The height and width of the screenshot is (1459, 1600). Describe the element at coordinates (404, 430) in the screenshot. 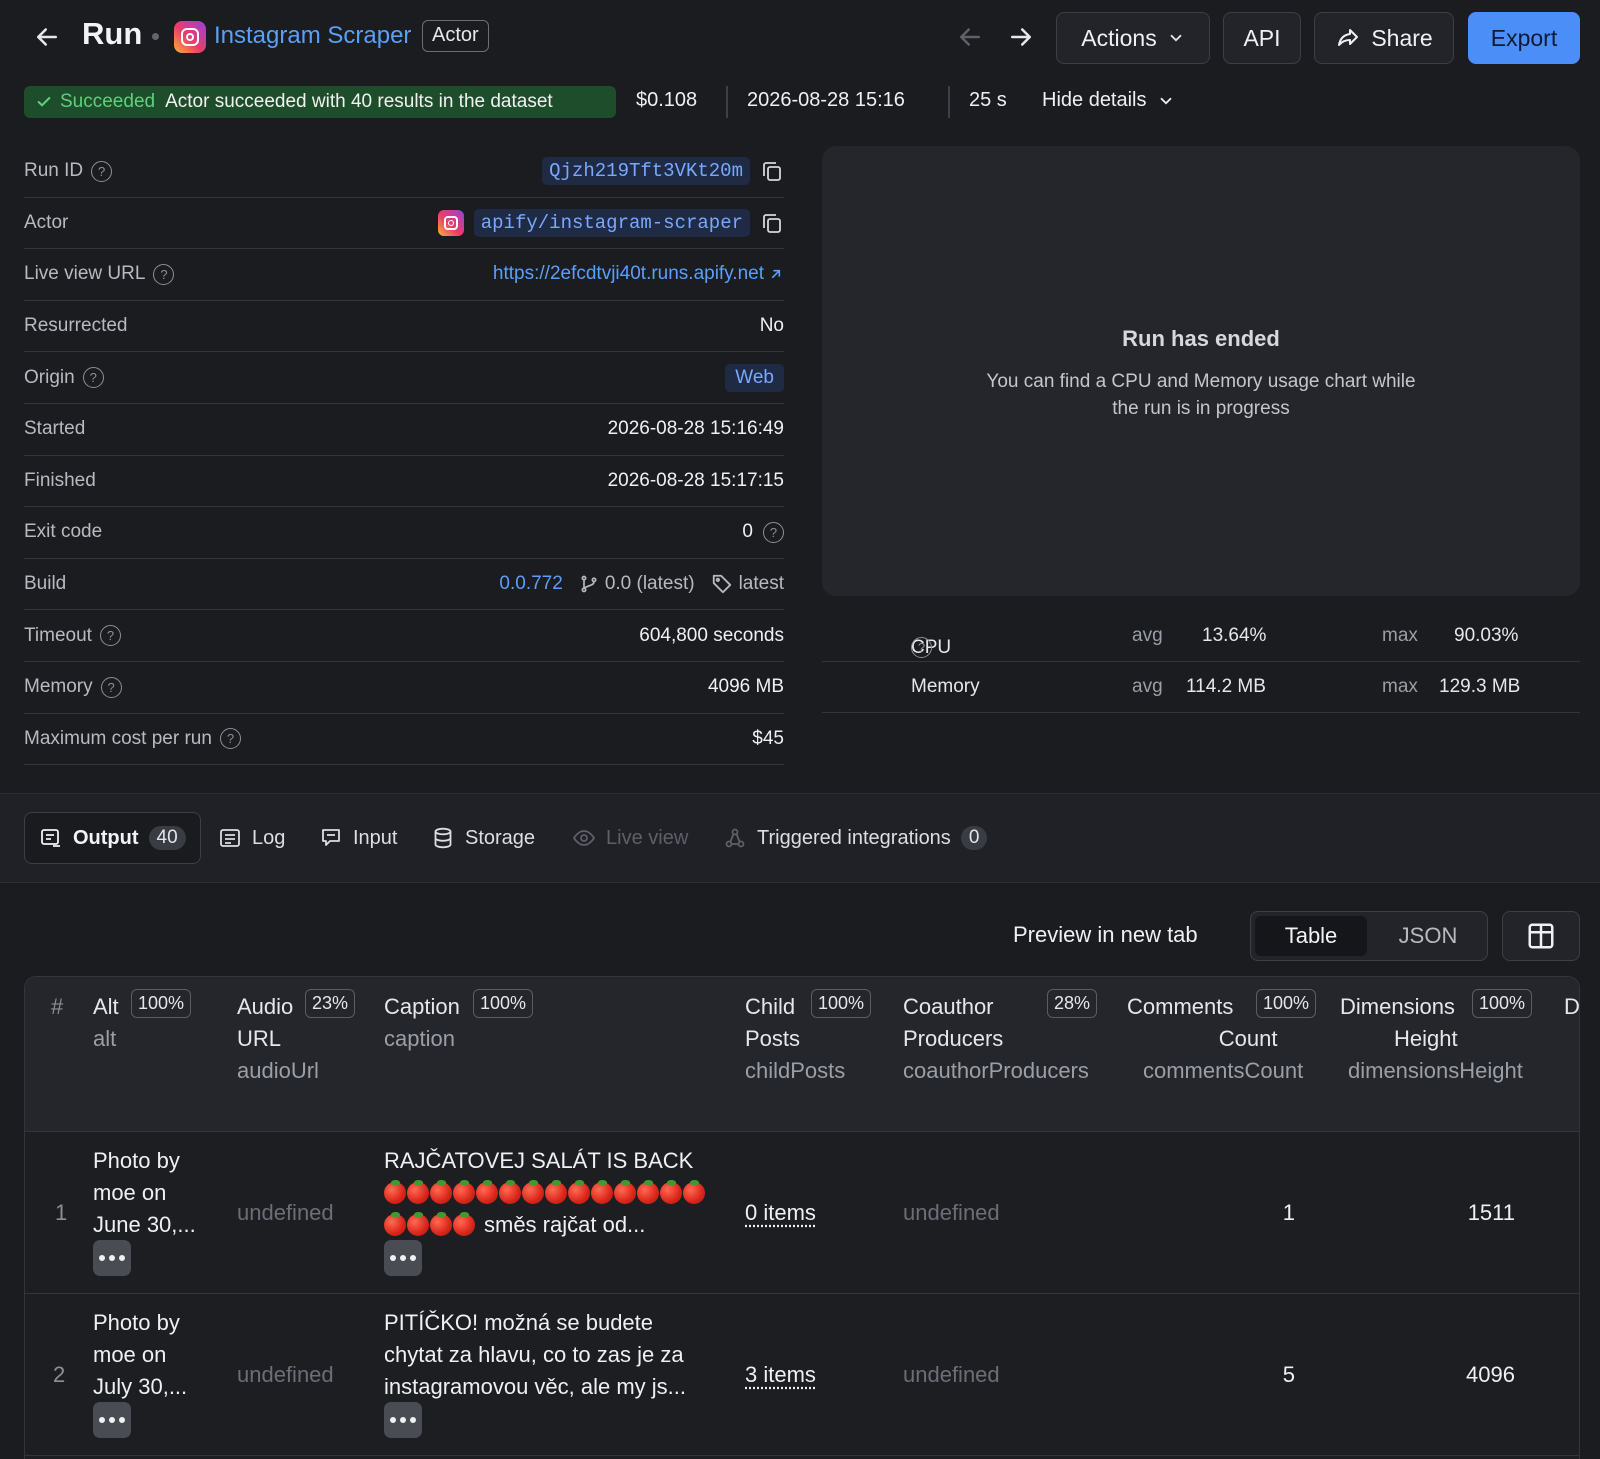

I see `detail-row-started: Started 2026-08-28 15:16:49` at that location.